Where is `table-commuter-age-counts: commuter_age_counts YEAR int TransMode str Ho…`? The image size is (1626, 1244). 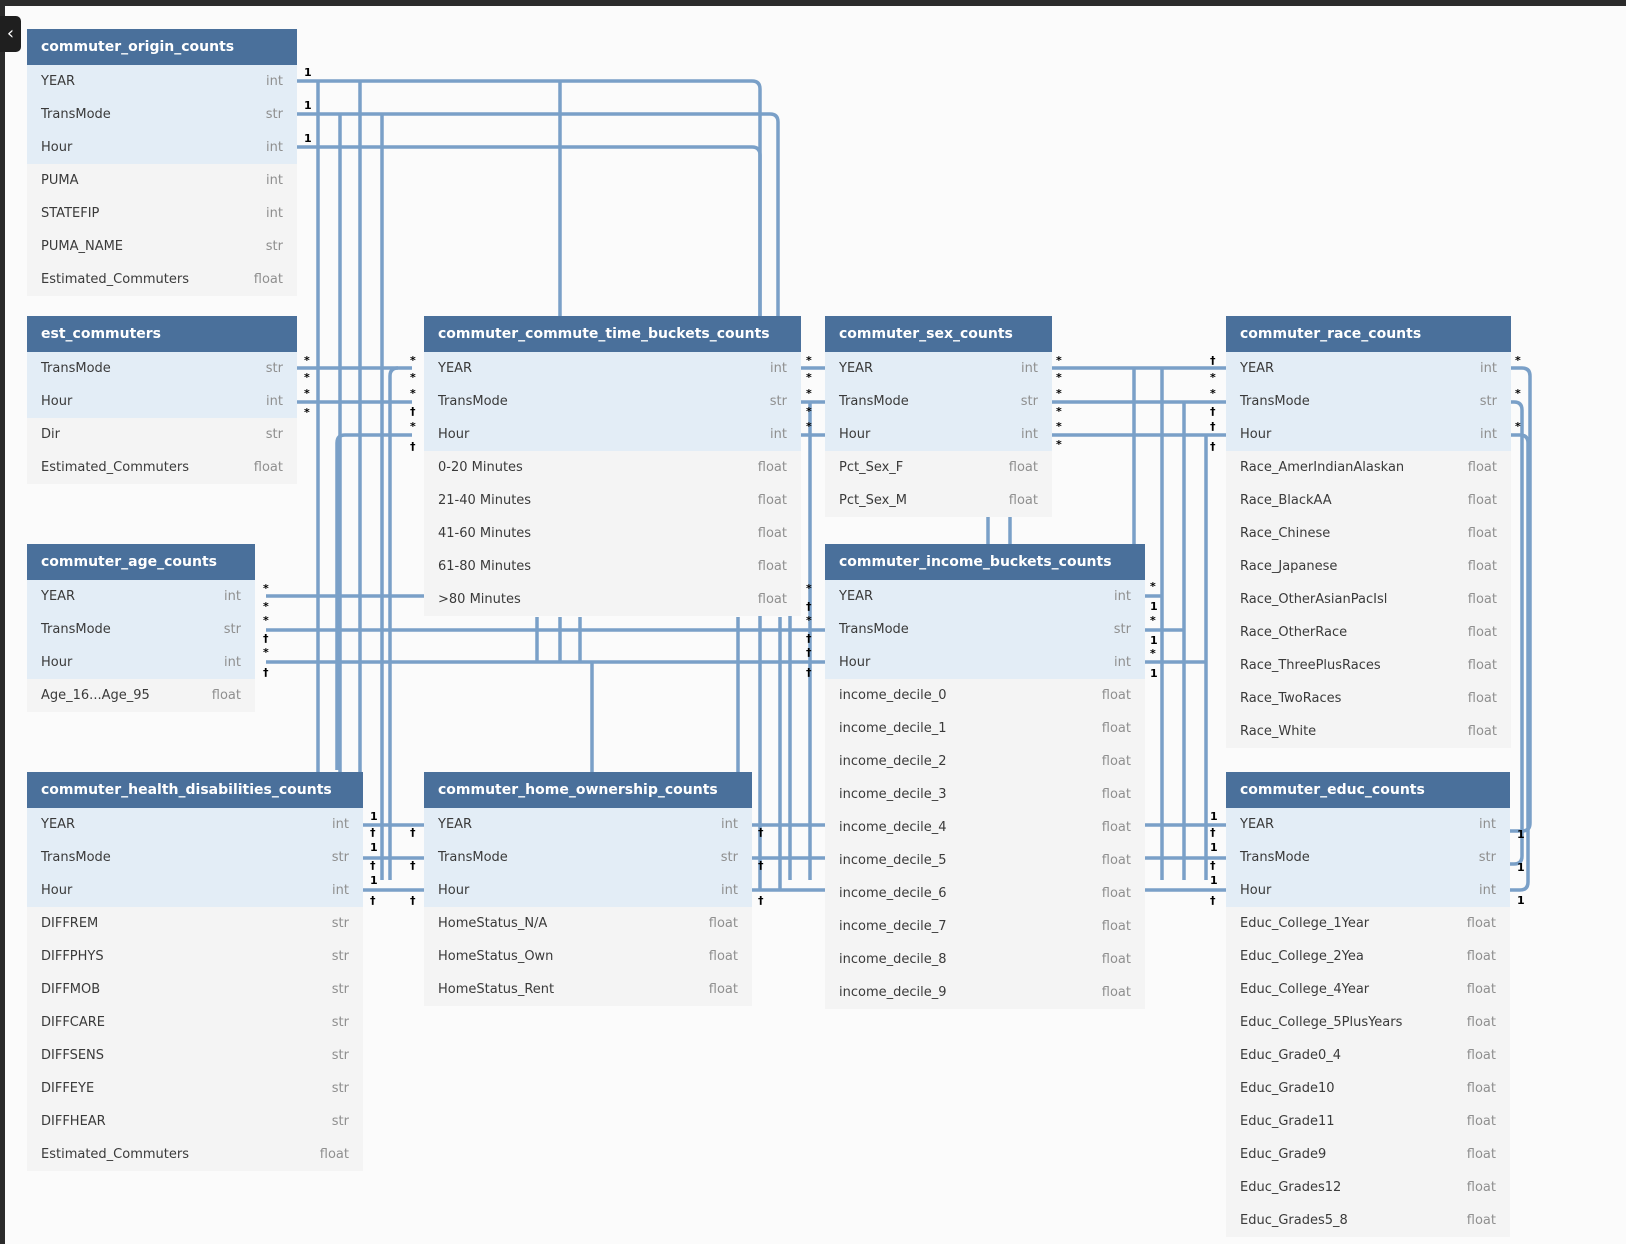 table-commuter-age-counts: commuter_age_counts YEAR int TransMode str Ho… is located at coordinates (141, 628).